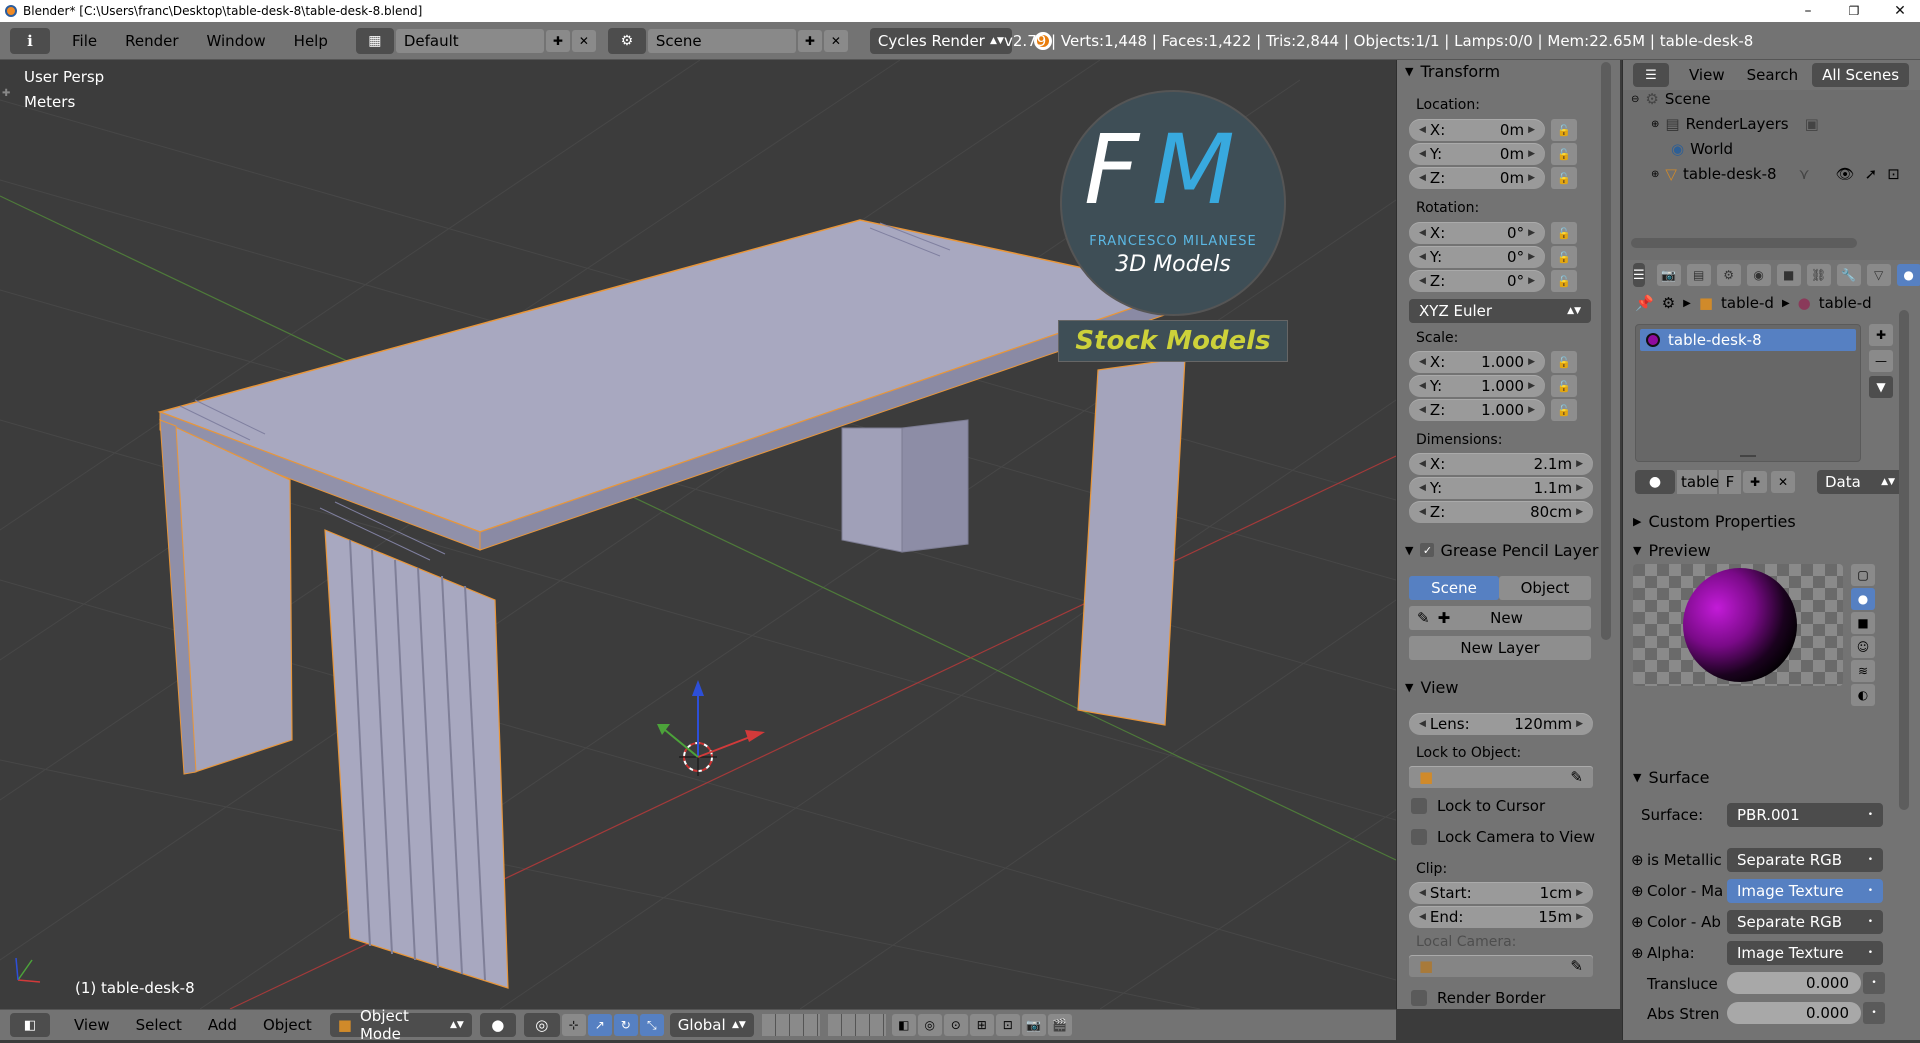 Image resolution: width=1920 pixels, height=1043 pixels. I want to click on minimize-button: –, so click(1808, 11).